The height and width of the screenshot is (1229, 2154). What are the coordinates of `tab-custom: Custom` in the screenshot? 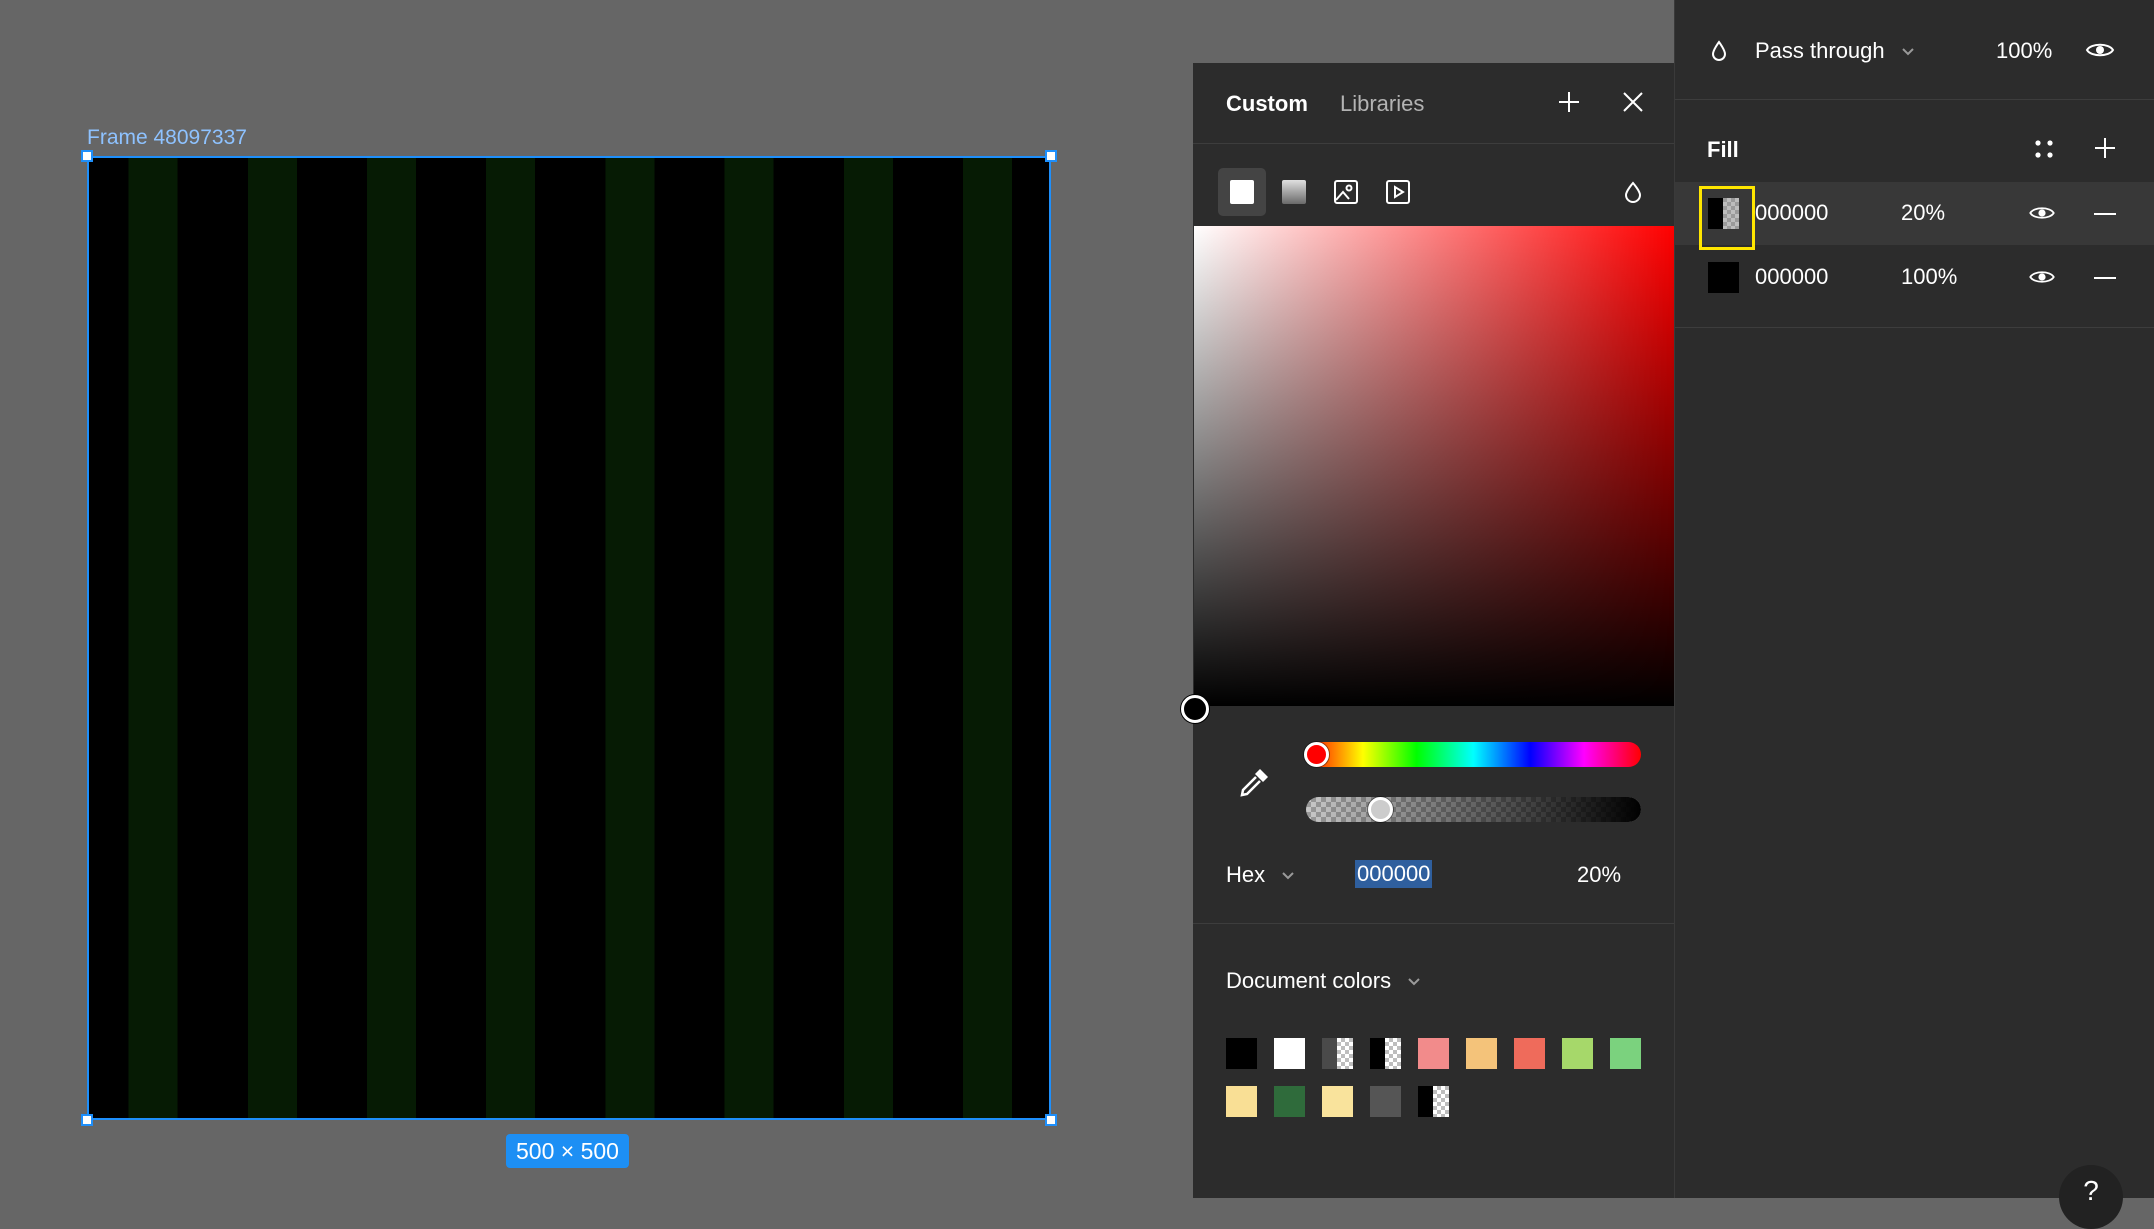 It's located at (1267, 104).